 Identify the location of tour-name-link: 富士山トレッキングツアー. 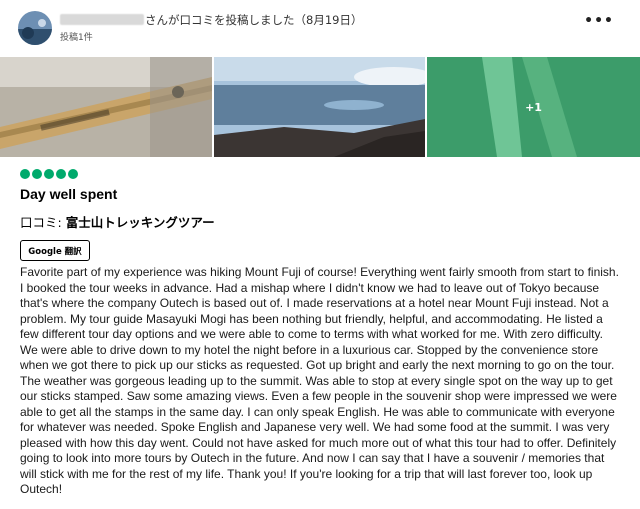
(140, 222).